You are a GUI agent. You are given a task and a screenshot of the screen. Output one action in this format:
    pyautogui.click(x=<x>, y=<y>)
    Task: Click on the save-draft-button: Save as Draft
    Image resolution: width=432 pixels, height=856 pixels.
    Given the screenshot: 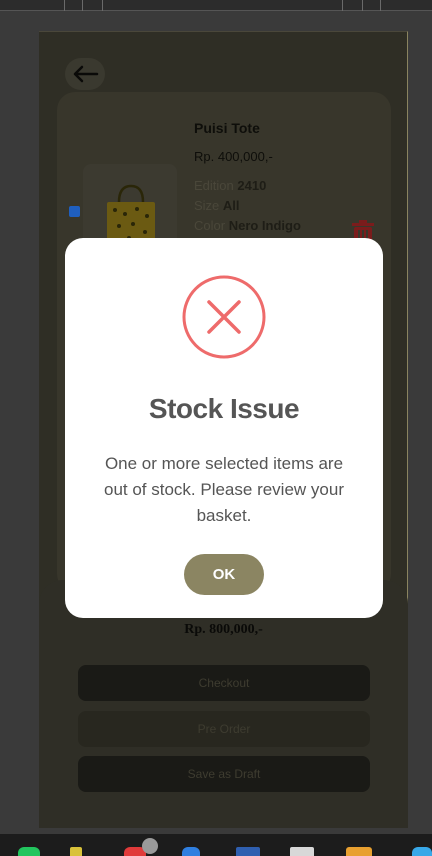 What is the action you would take?
    pyautogui.click(x=224, y=774)
    